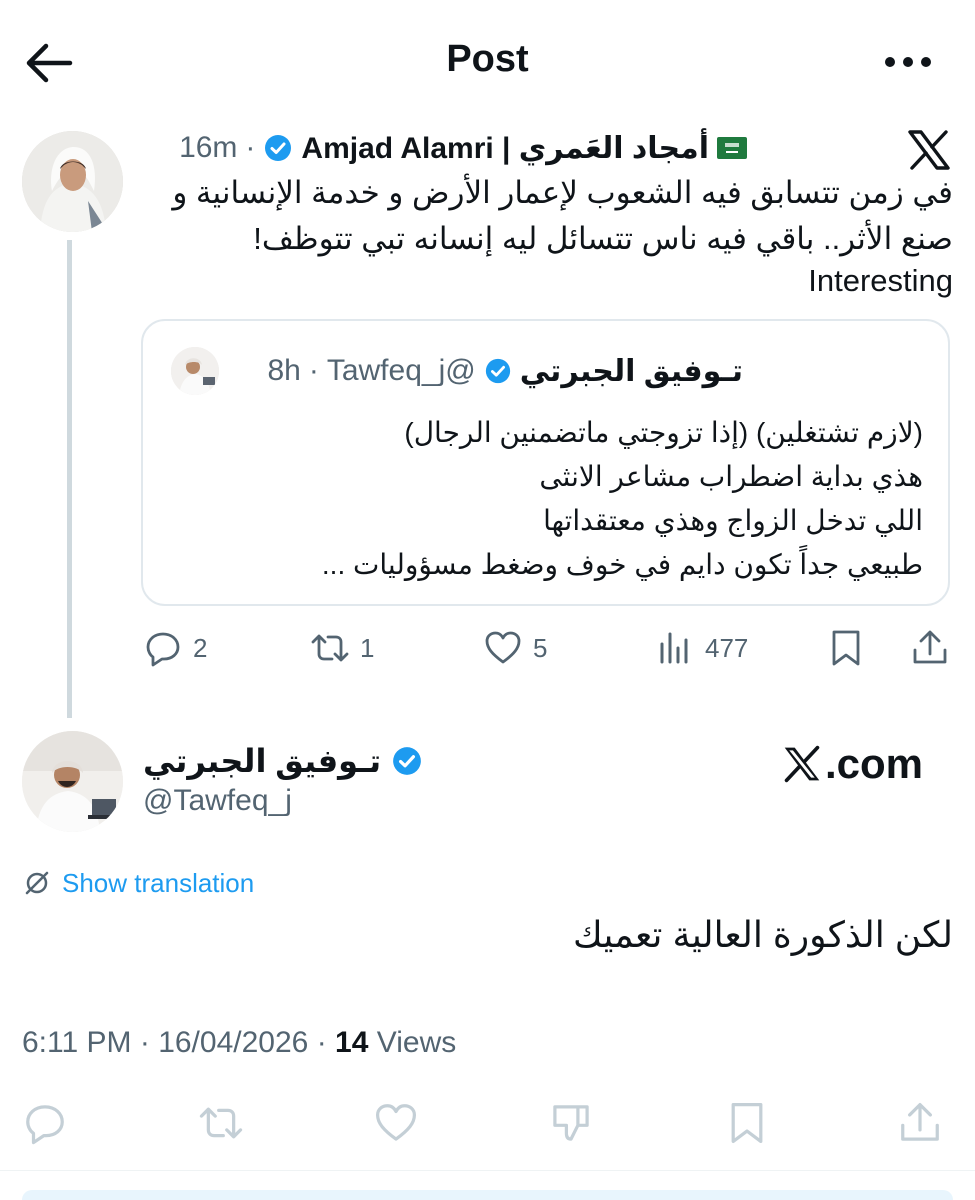 The image size is (975, 1200). What do you see at coordinates (505, 148) in the screenshot?
I see `author-name: أمجاد العَمري | Amjad Alamri` at bounding box center [505, 148].